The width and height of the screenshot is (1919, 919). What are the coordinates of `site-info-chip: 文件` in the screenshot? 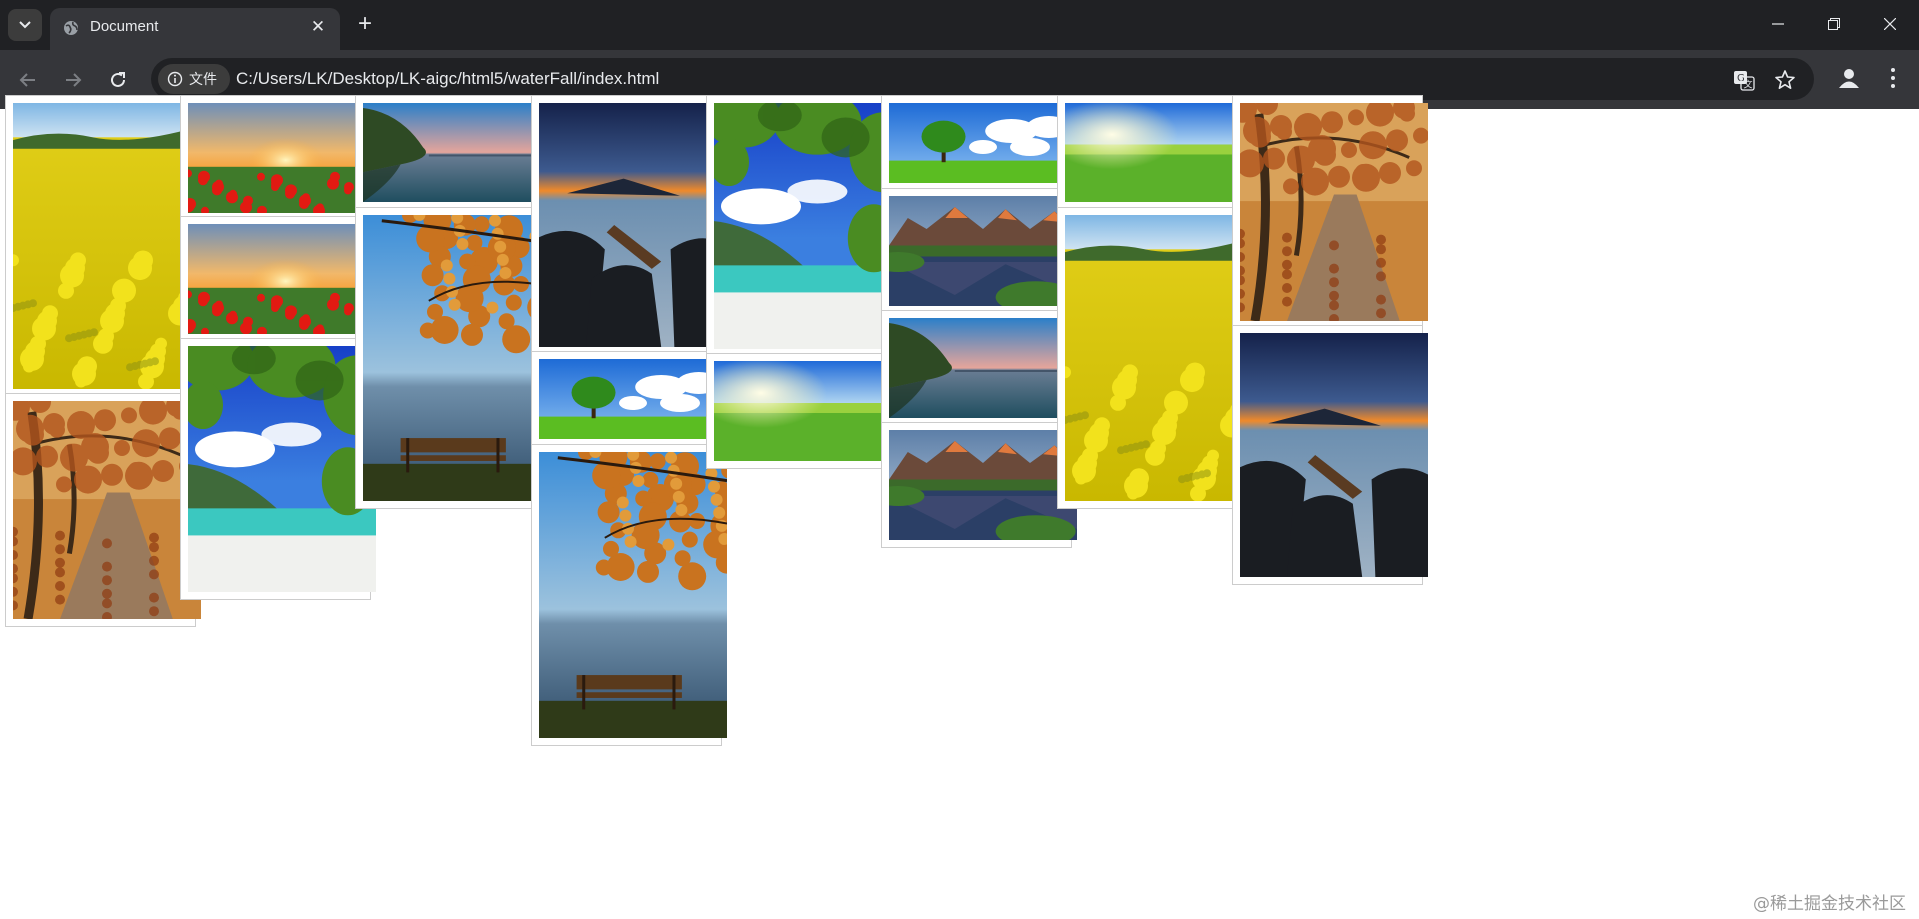 It's located at (194, 79).